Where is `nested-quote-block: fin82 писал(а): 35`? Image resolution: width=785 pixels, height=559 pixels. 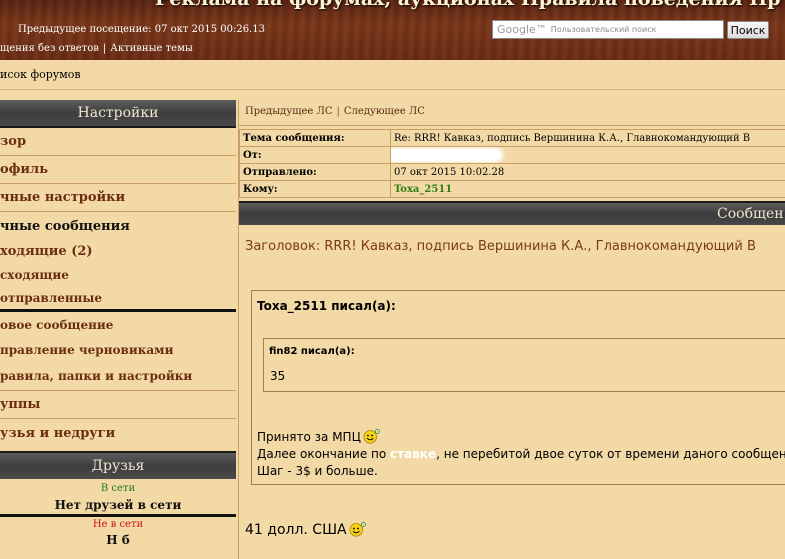 nested-quote-block: fin82 писал(а): 35 is located at coordinates (524, 365).